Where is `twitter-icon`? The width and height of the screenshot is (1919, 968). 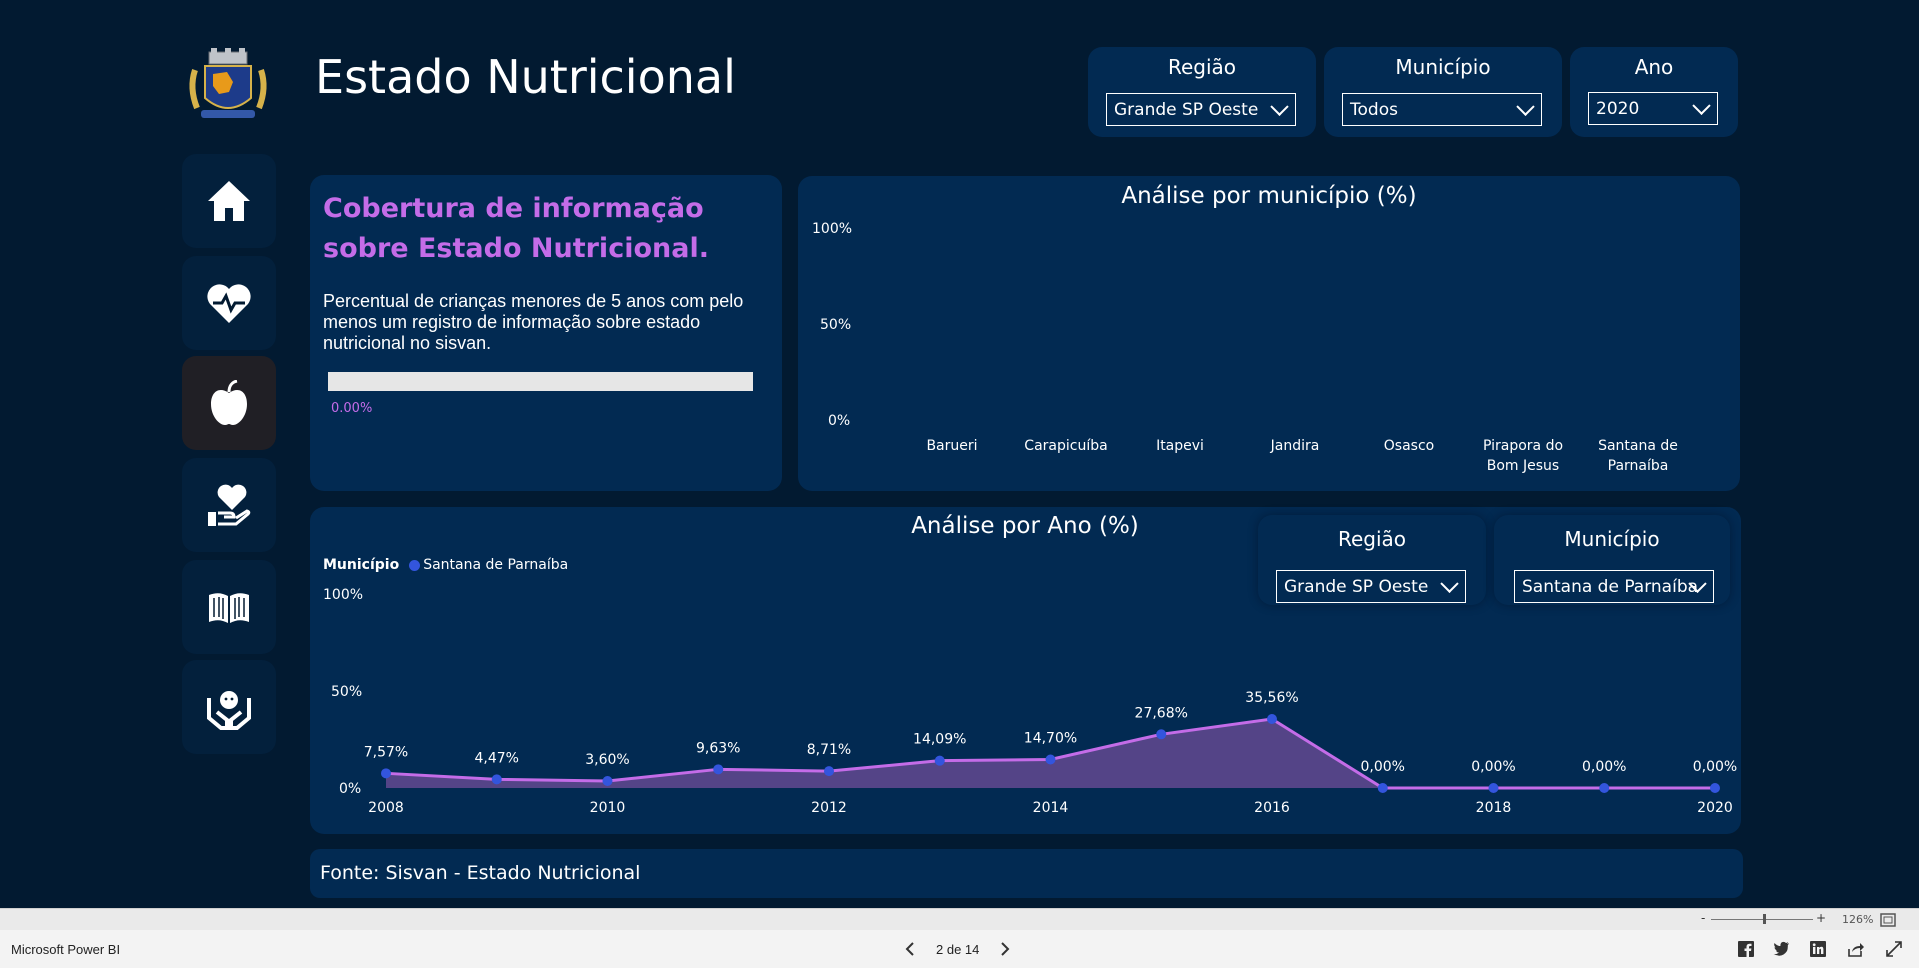
twitter-icon is located at coordinates (1781, 948).